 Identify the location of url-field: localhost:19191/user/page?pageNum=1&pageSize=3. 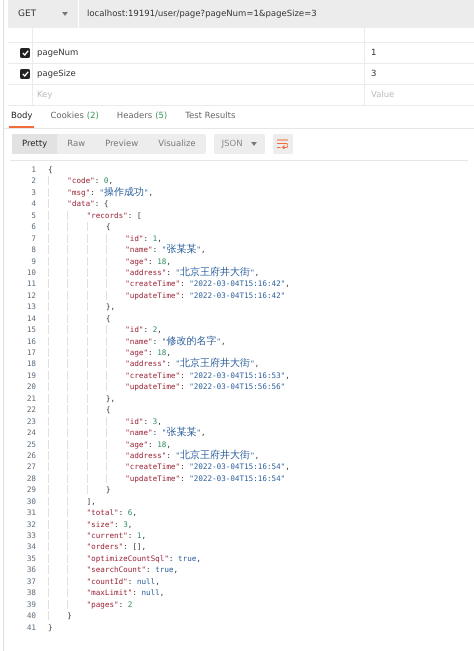
(276, 14).